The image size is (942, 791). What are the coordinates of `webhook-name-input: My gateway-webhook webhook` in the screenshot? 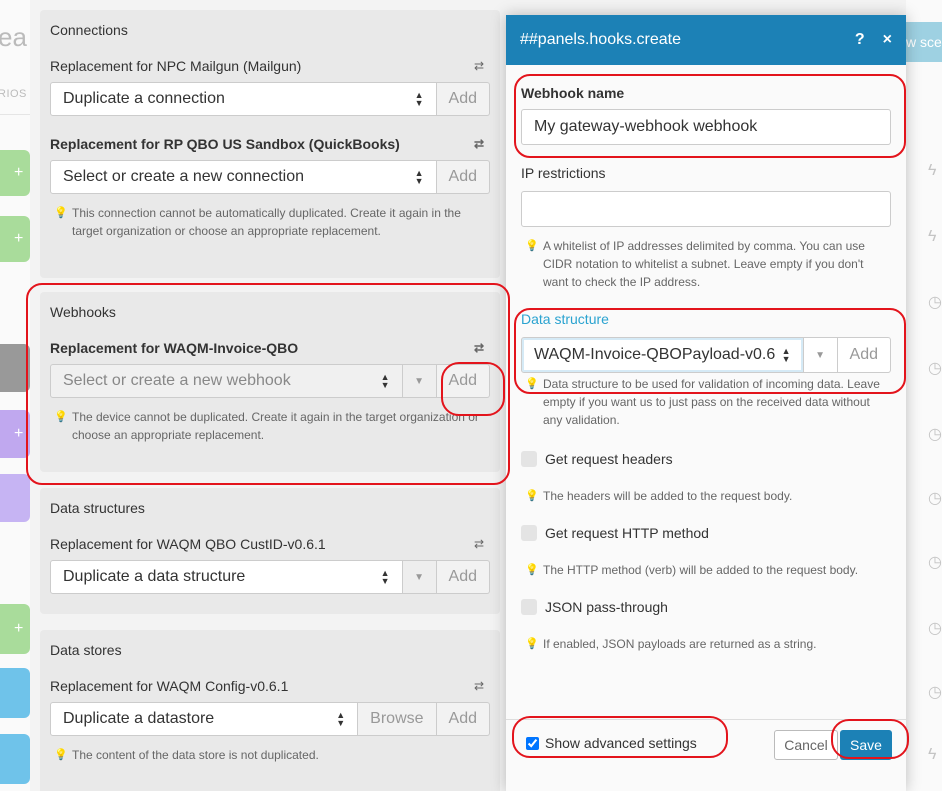 It's located at (706, 127).